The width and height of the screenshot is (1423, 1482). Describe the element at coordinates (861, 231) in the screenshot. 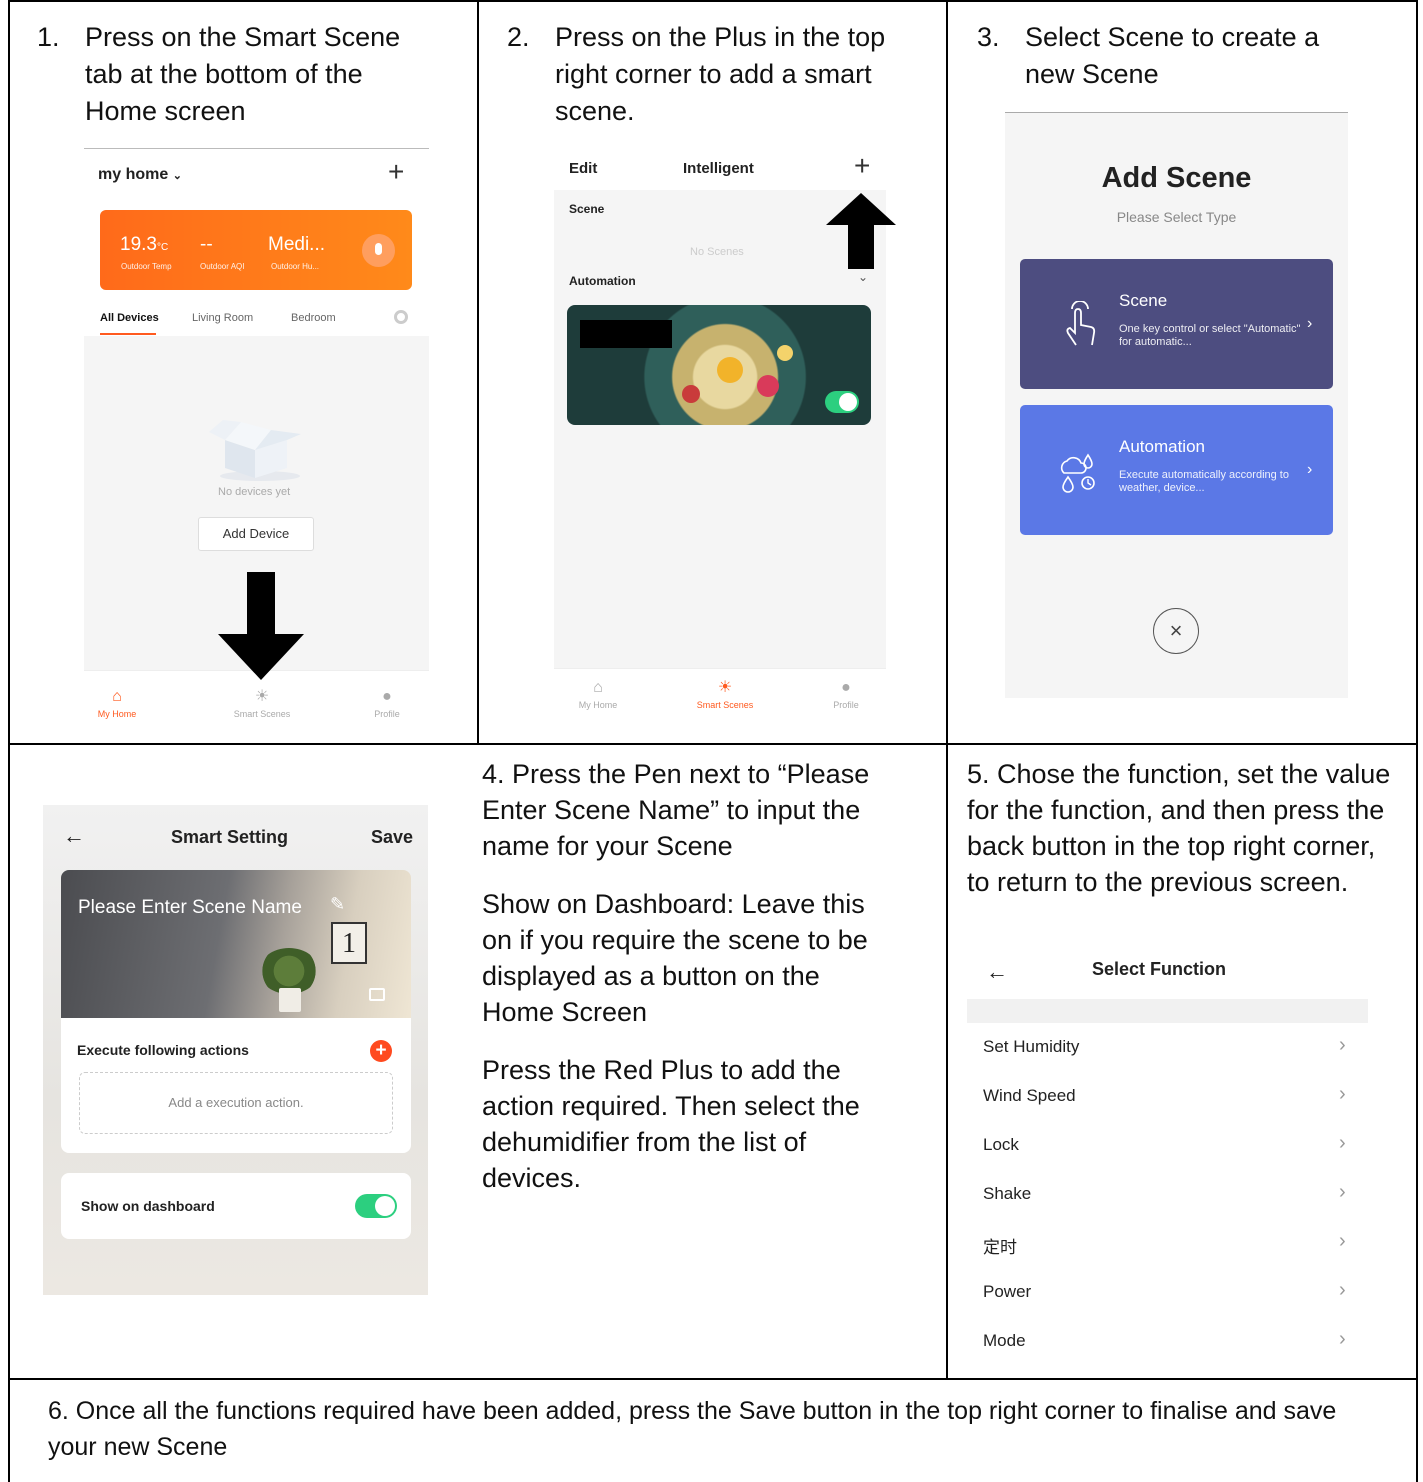

I see `up-arrow-annotation` at that location.